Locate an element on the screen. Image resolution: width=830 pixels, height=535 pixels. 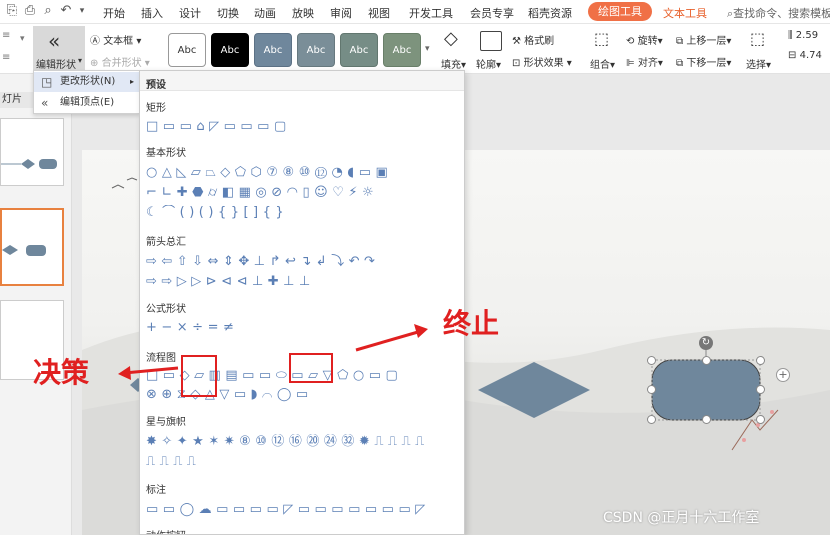
send-backward-button: ⧉ 下移一层▾ is located at coordinates (703, 61).